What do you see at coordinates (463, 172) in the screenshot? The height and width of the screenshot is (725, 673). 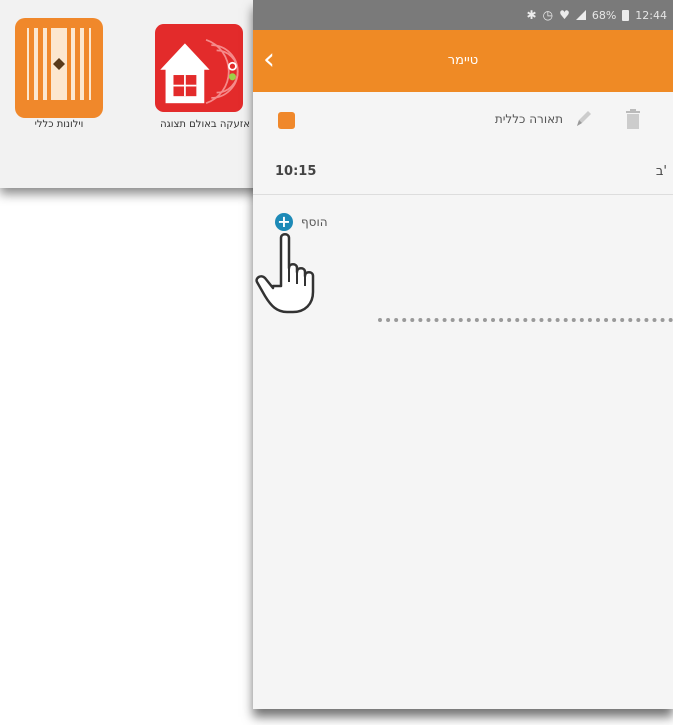 I see `schedule-row: 10:15 ב'` at bounding box center [463, 172].